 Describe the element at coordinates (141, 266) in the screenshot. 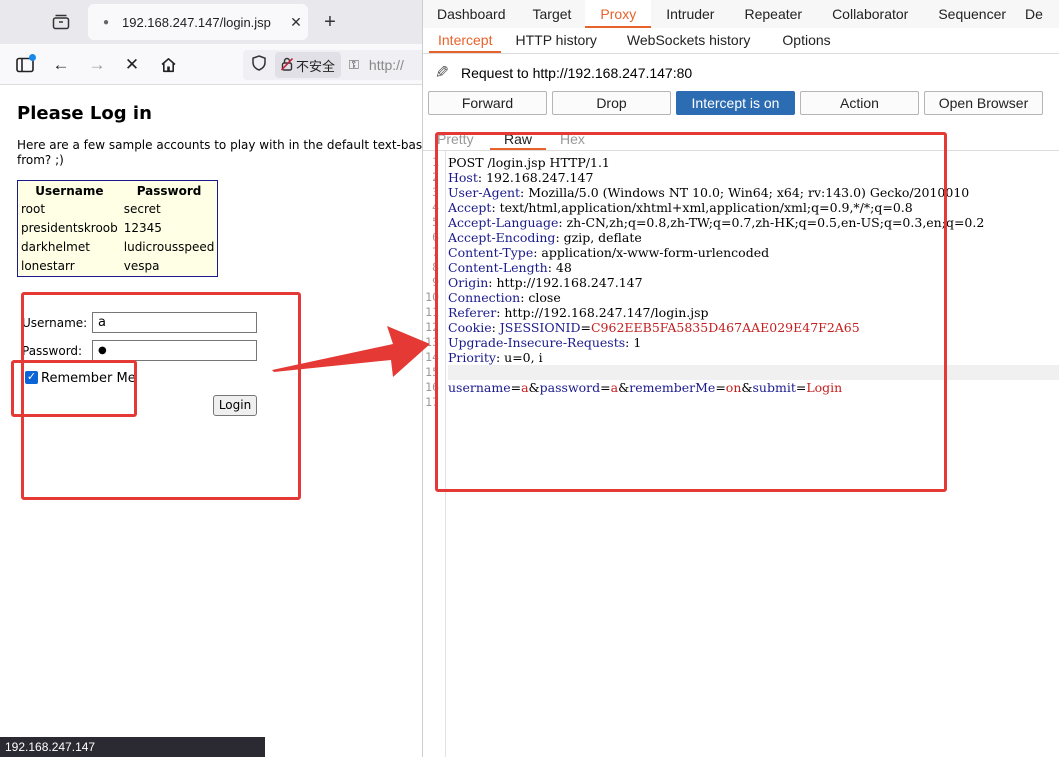

I see `cell-password: vespa` at that location.